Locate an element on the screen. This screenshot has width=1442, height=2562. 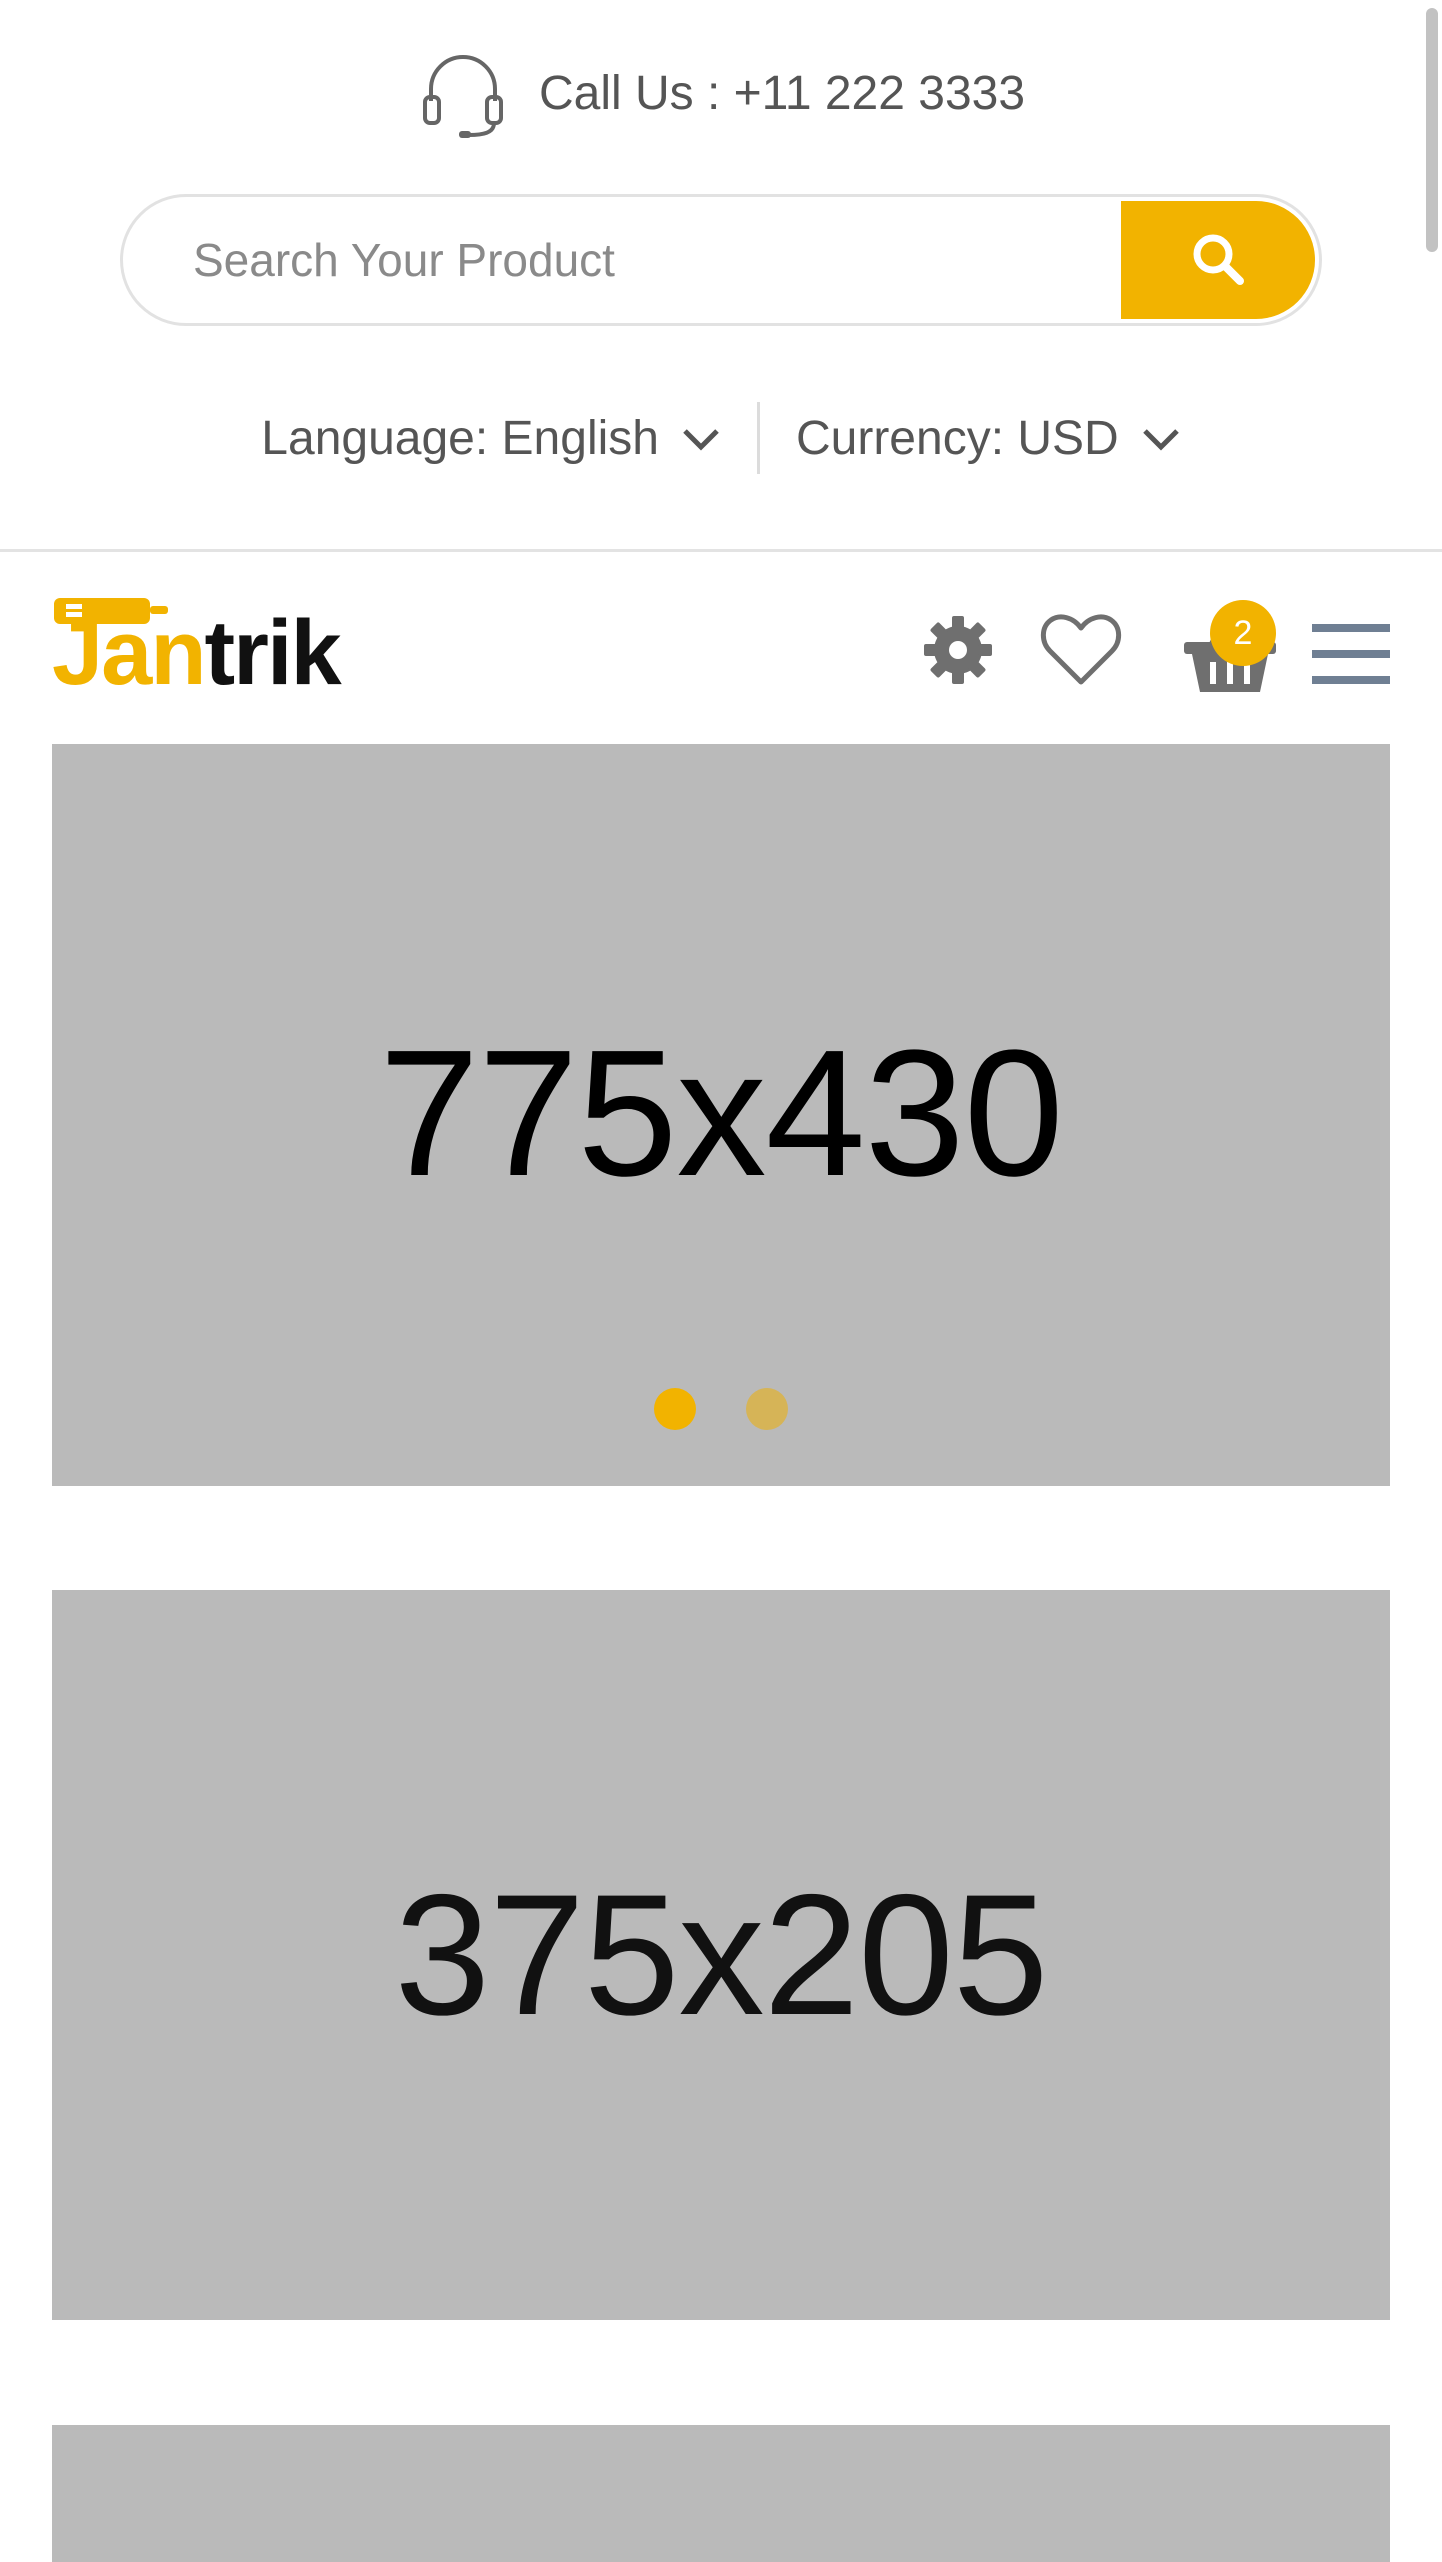
headset-icon is located at coordinates (463, 93).